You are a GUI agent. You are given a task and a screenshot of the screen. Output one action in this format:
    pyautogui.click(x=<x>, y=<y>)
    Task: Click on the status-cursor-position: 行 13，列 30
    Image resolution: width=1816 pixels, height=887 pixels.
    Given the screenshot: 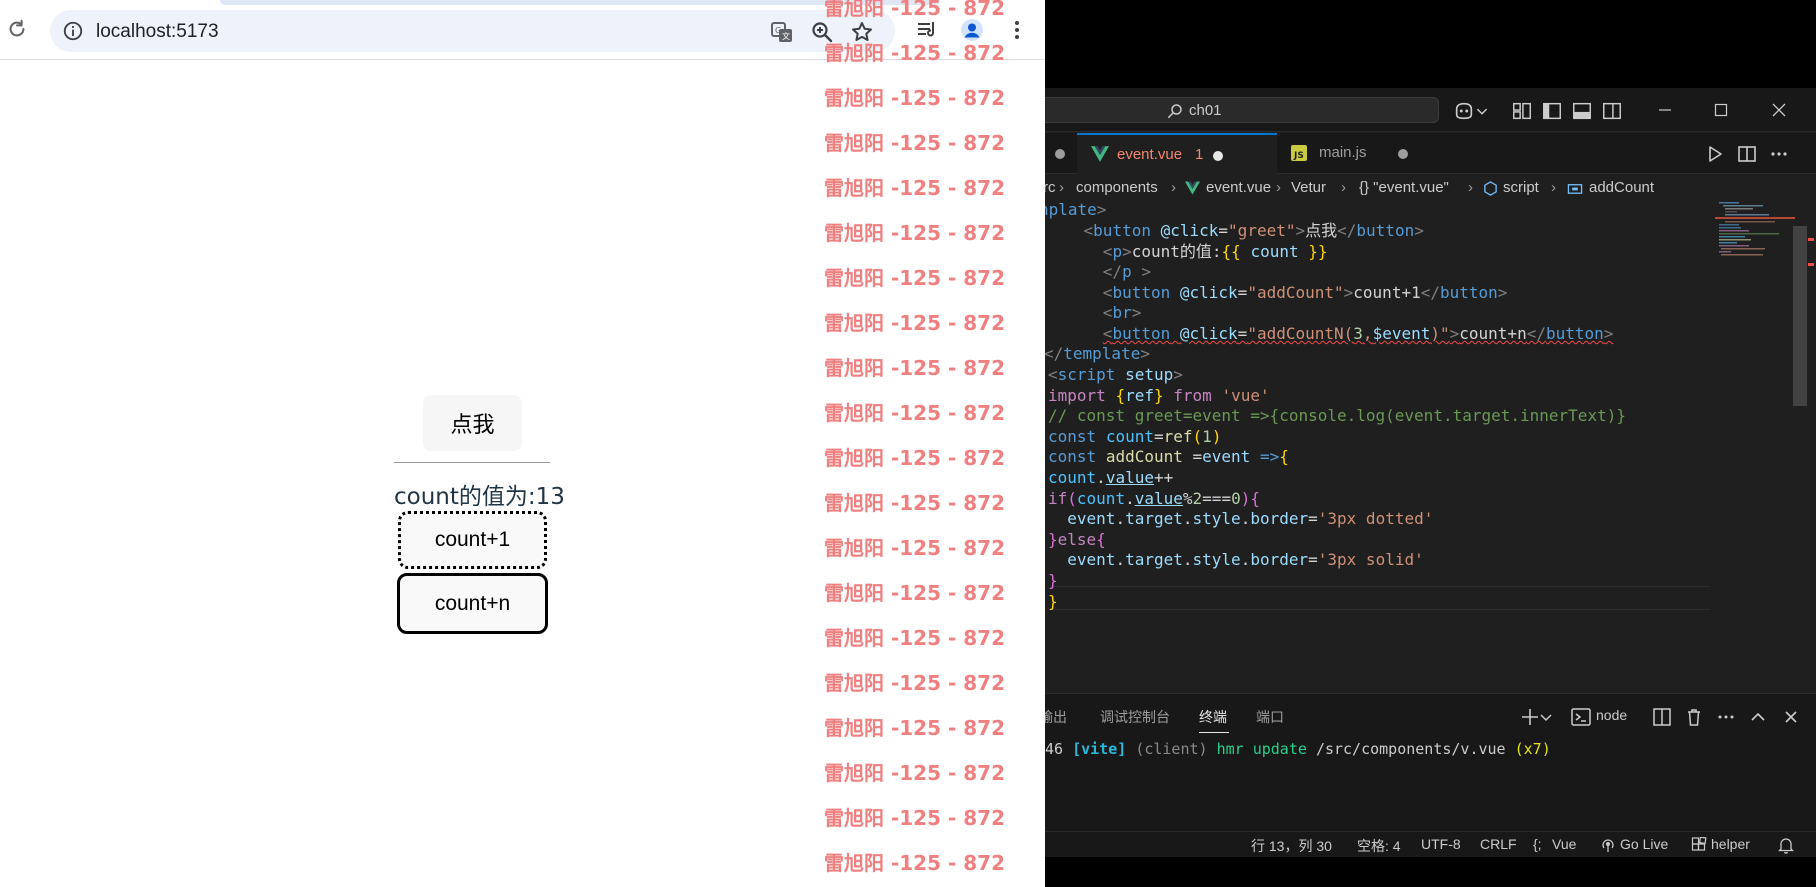 What is the action you would take?
    pyautogui.click(x=1291, y=846)
    